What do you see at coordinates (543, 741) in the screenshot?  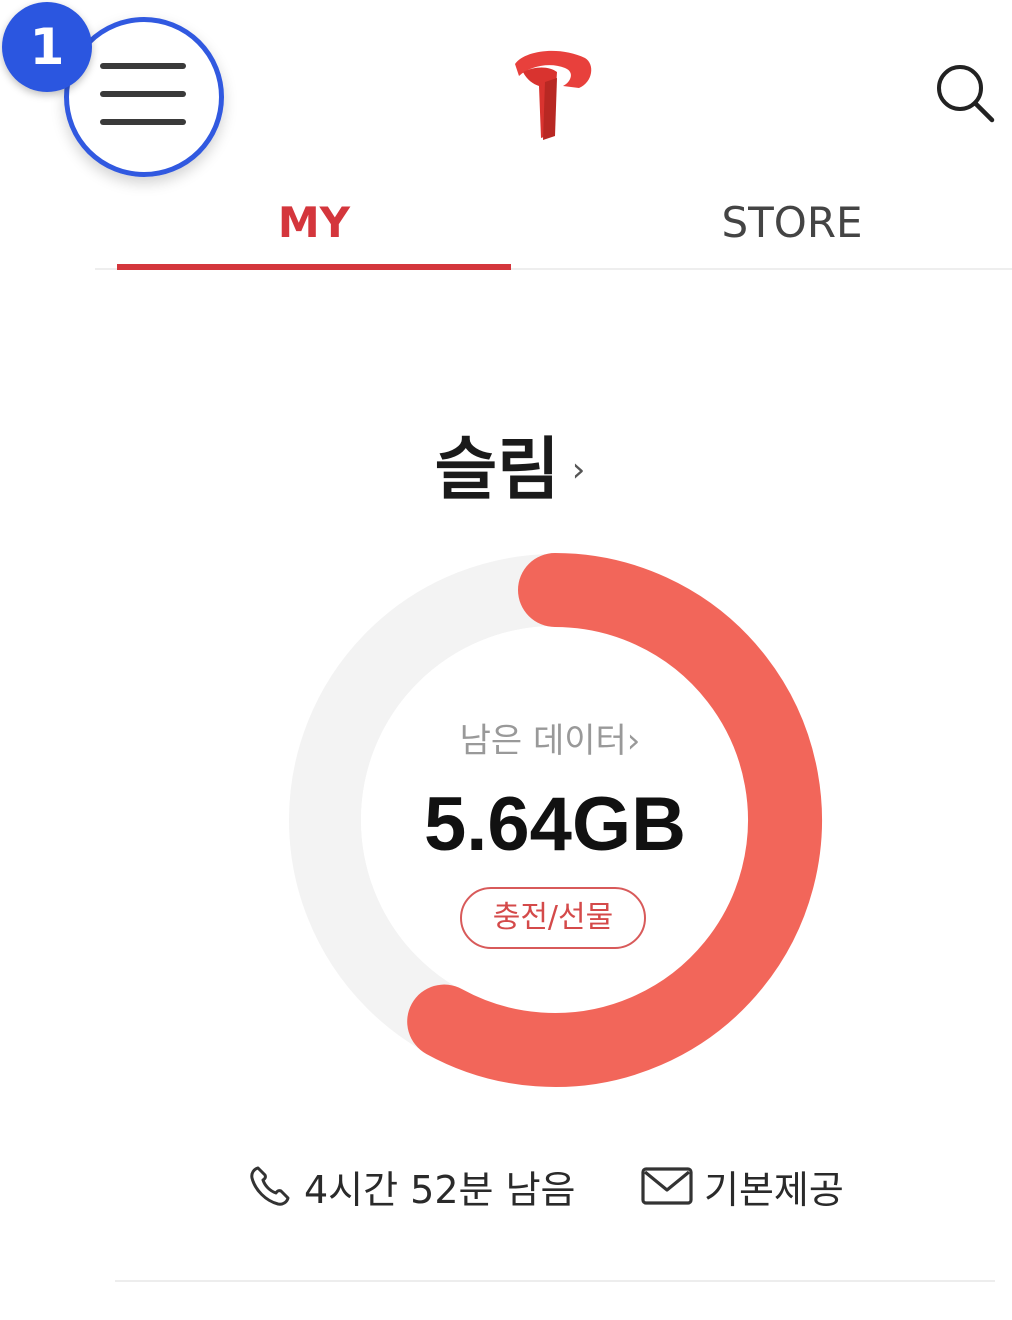 I see `remaining-data-label: 남은 데이터` at bounding box center [543, 741].